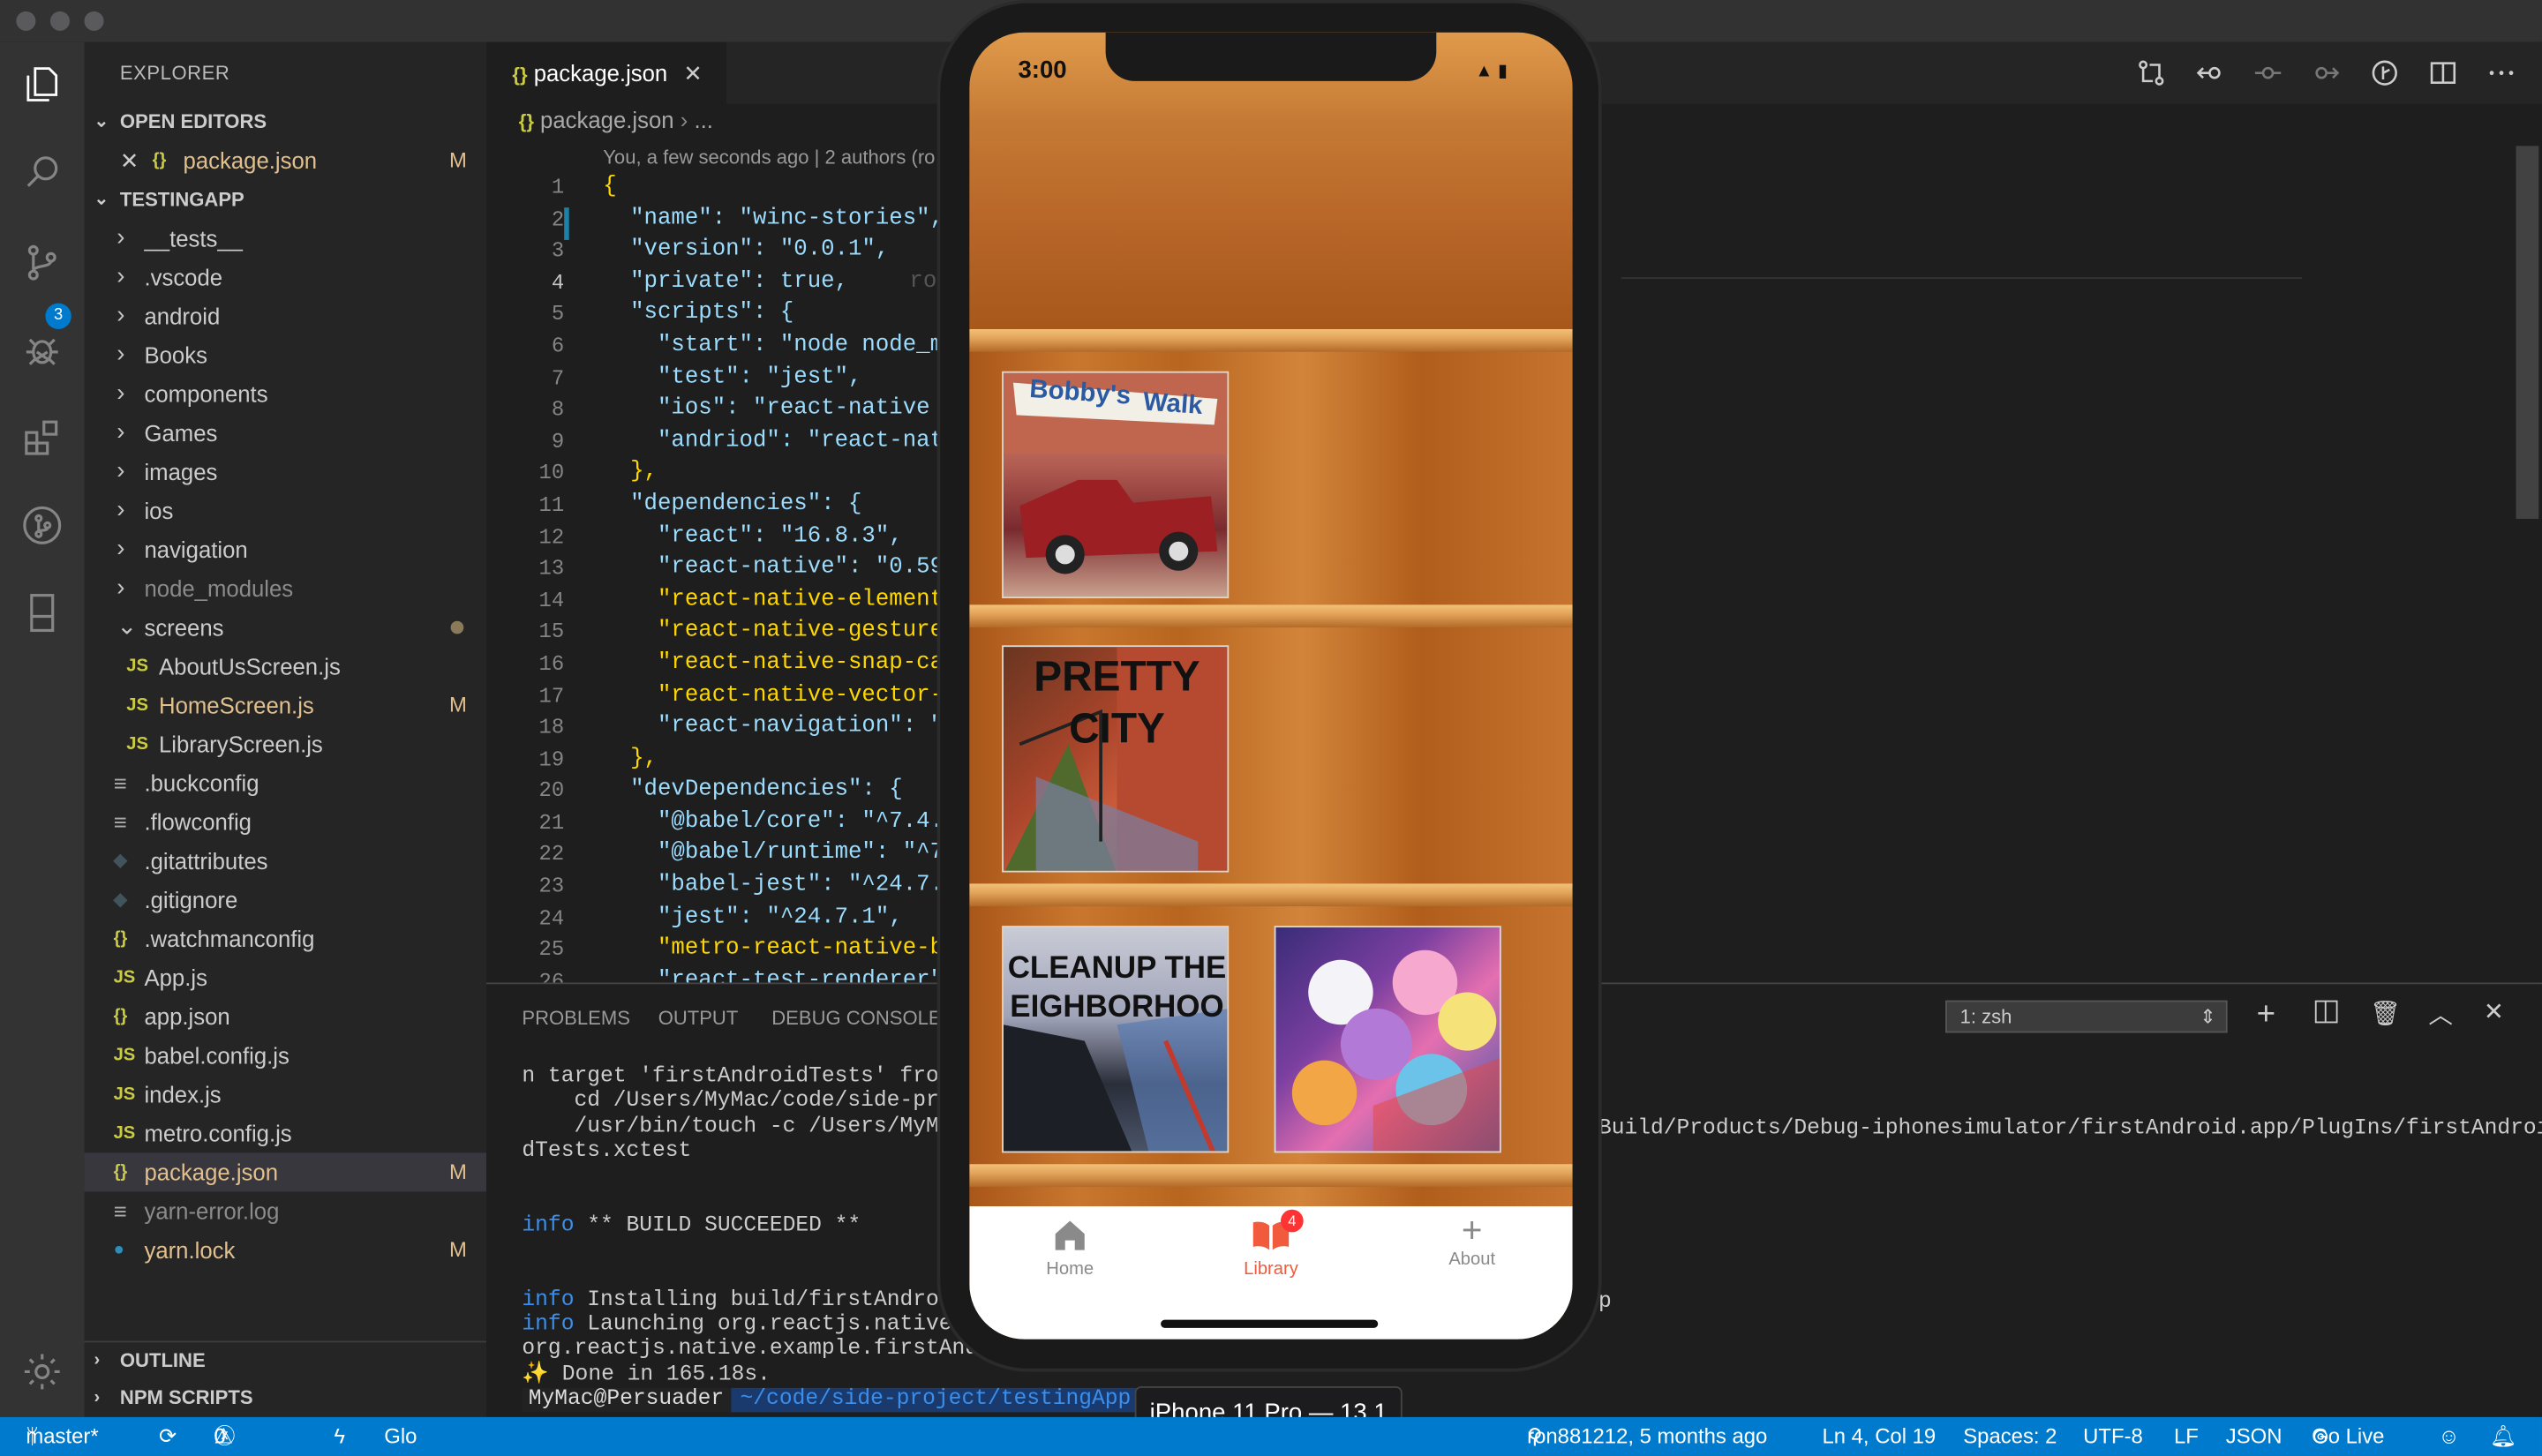 The height and width of the screenshot is (1456, 2542). Describe the element at coordinates (286, 861) in the screenshot. I see `file-tree-item: ◆ .gitattributes` at that location.